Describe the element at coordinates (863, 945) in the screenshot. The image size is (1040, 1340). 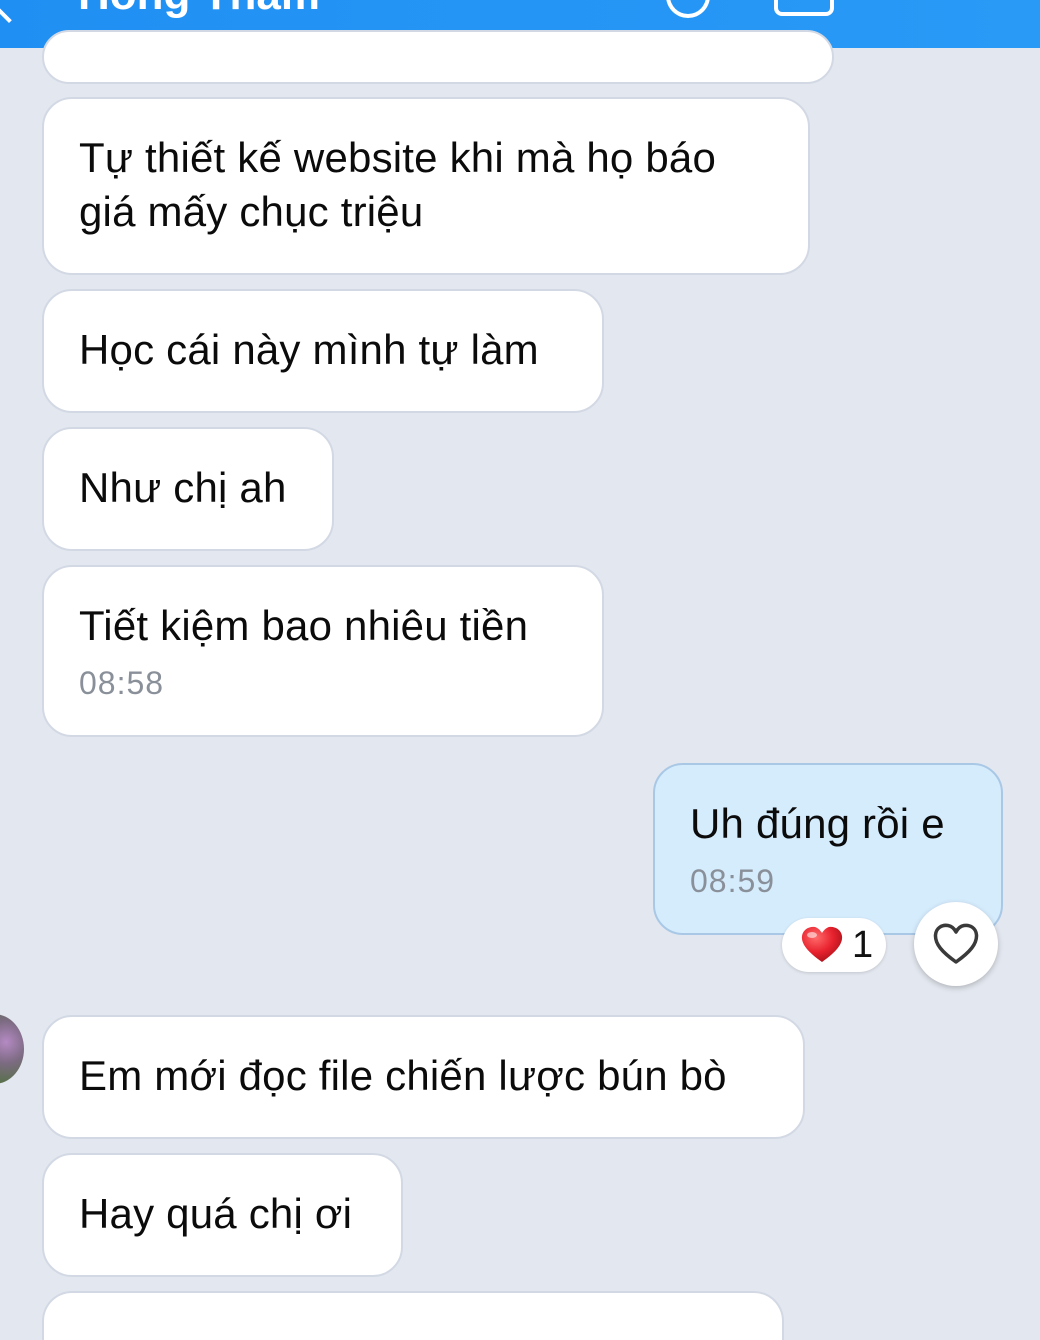
I see `reaction-count: 1` at that location.